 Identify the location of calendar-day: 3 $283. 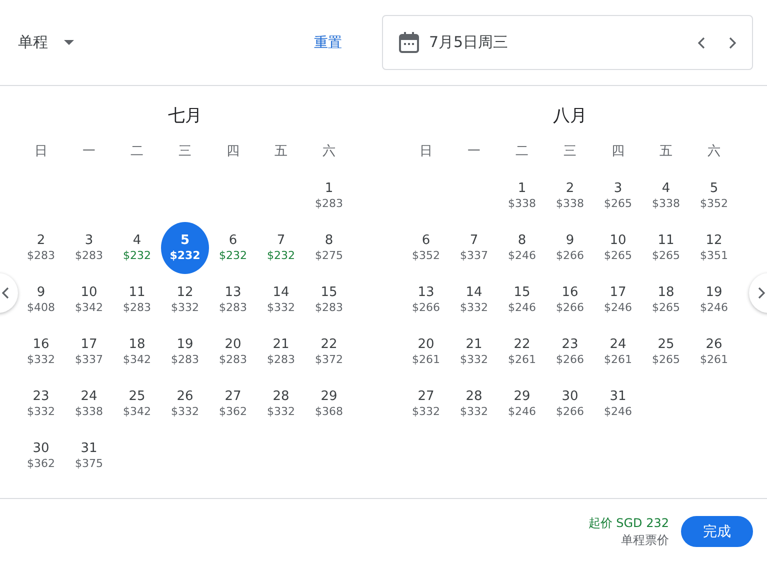
(89, 248).